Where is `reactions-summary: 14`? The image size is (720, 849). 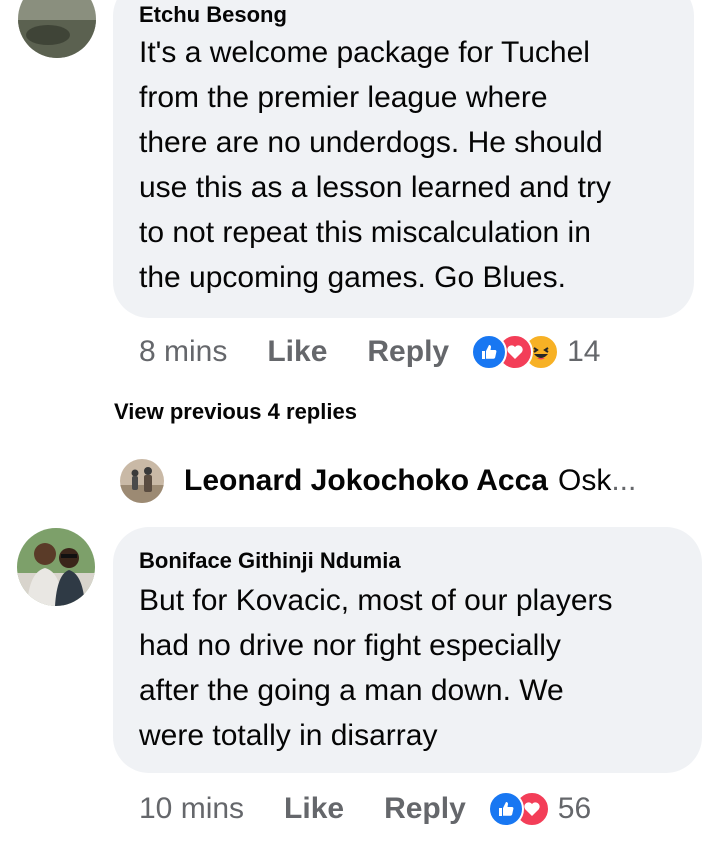 reactions-summary: 14 is located at coordinates (535, 352).